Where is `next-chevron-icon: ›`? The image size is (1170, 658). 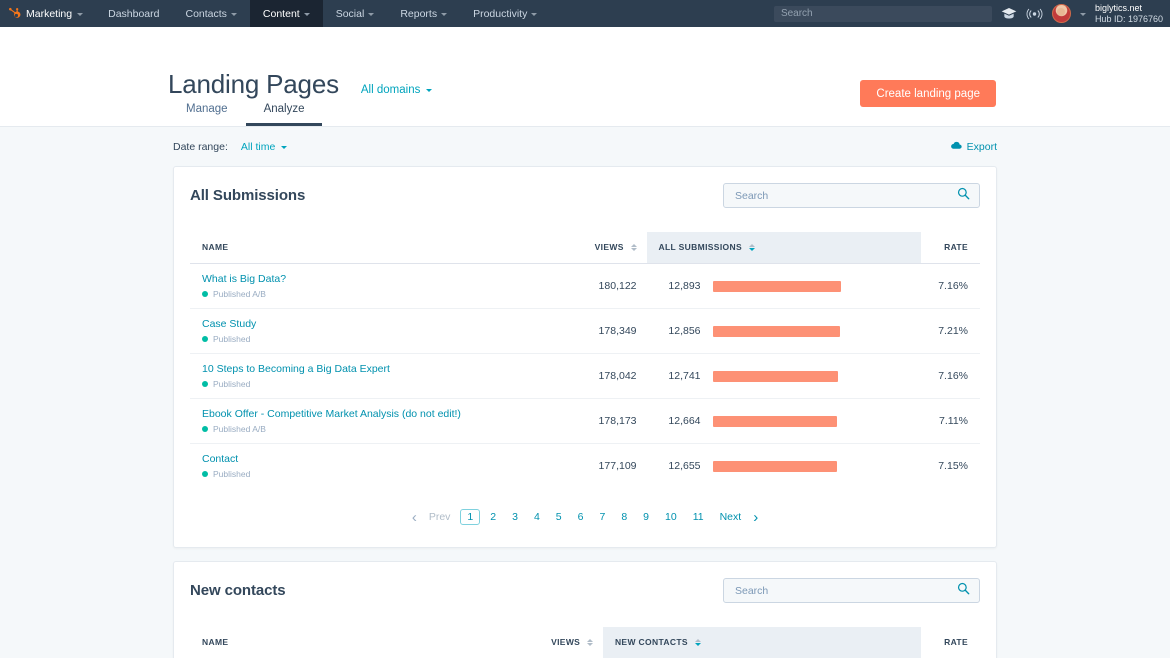 next-chevron-icon: › is located at coordinates (755, 517).